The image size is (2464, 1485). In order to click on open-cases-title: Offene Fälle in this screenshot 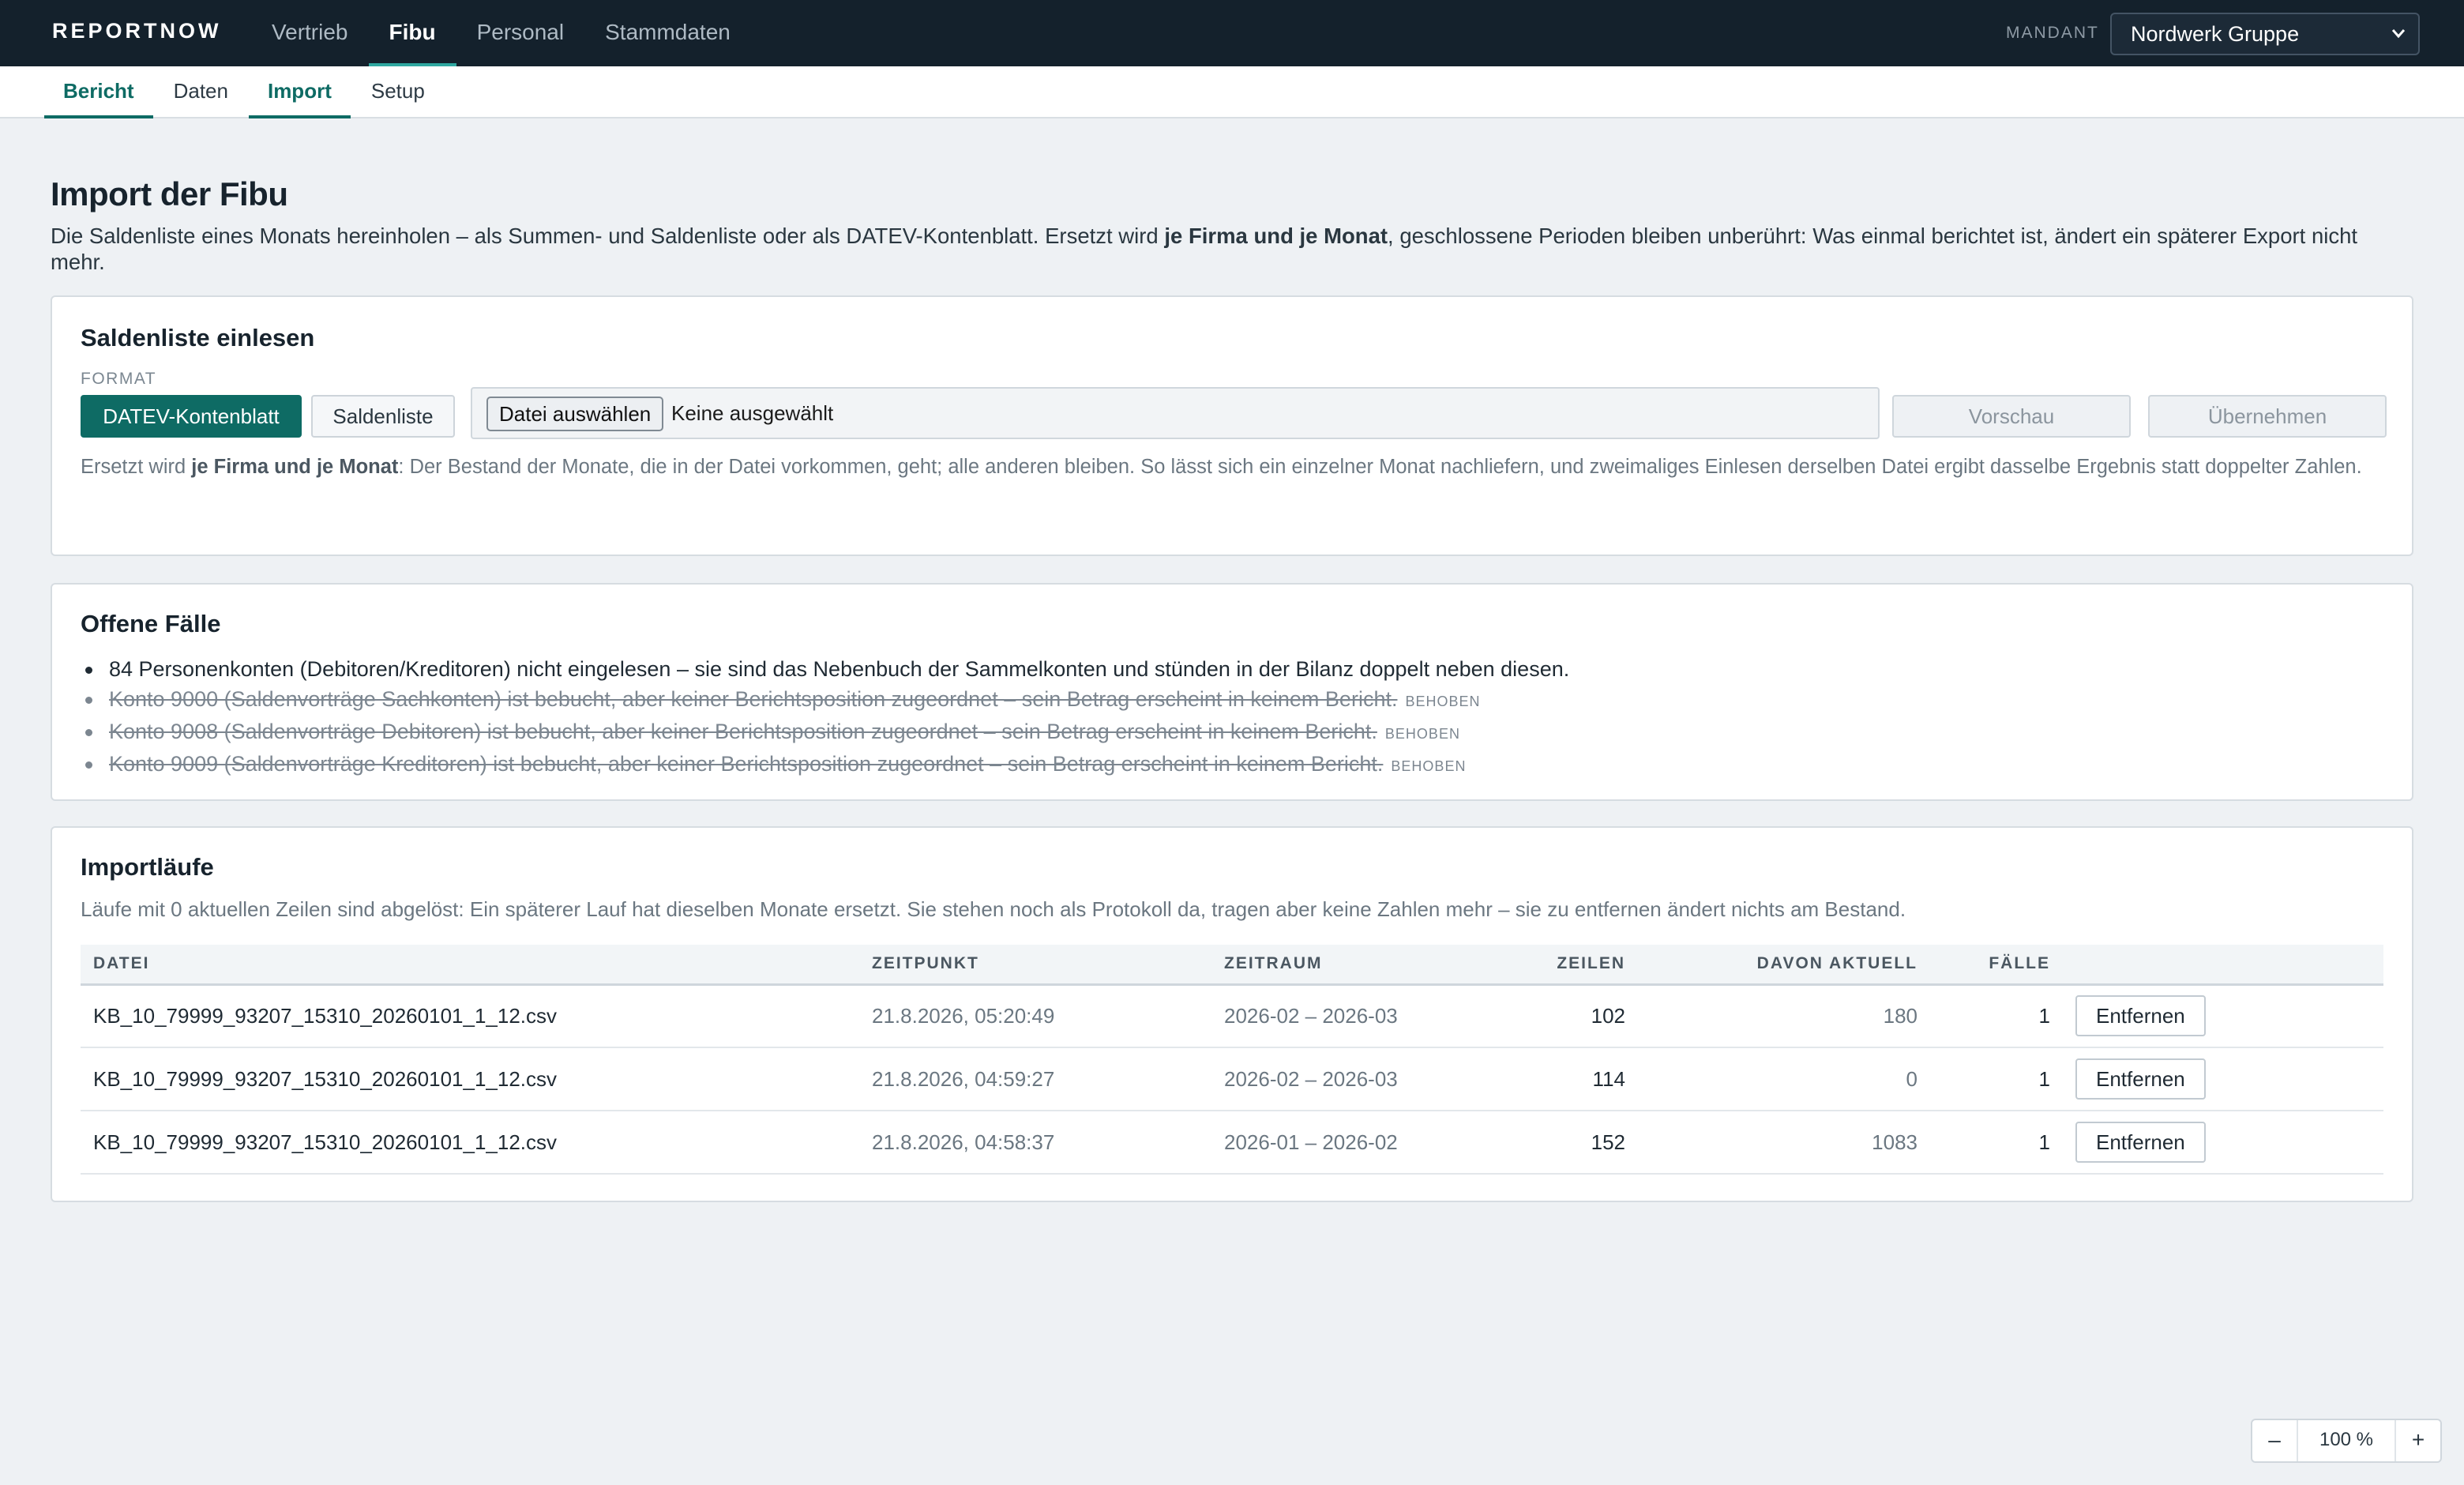, I will do `click(151, 623)`.